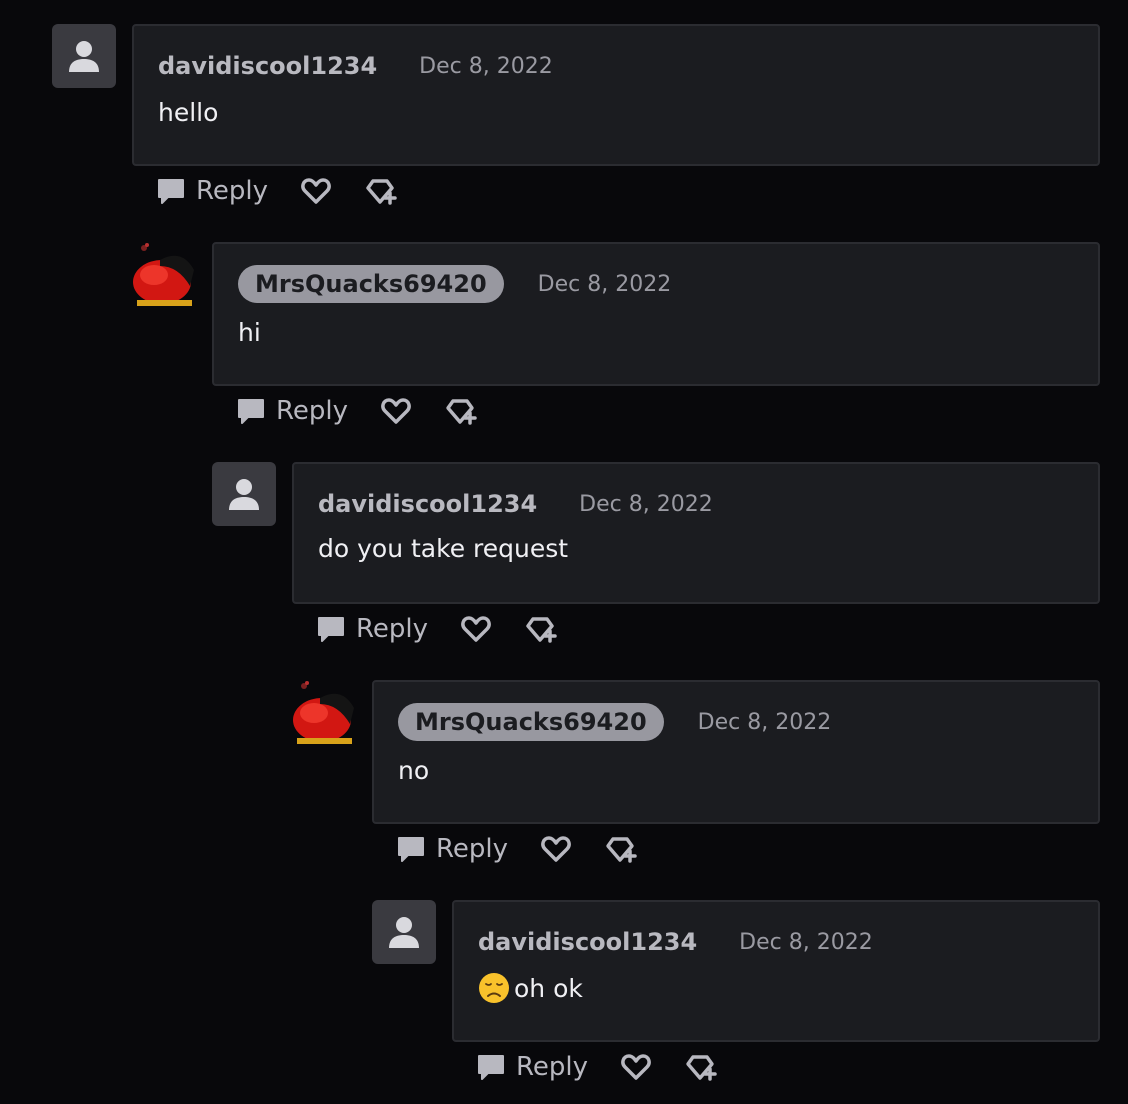 This screenshot has width=1128, height=1104. Describe the element at coordinates (494, 988) in the screenshot. I see `disappointed-face-icon` at that location.